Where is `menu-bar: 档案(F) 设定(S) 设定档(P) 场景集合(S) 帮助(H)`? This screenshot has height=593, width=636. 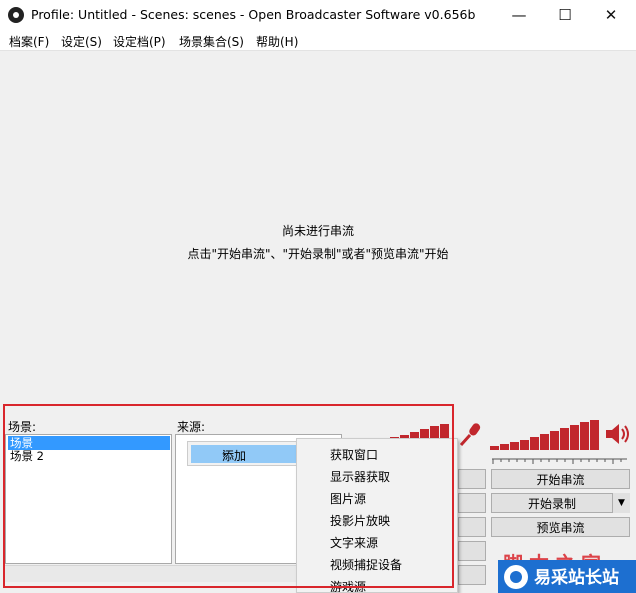 menu-bar: 档案(F) 设定(S) 设定档(P) 场景集合(S) 帮助(H) is located at coordinates (318, 40).